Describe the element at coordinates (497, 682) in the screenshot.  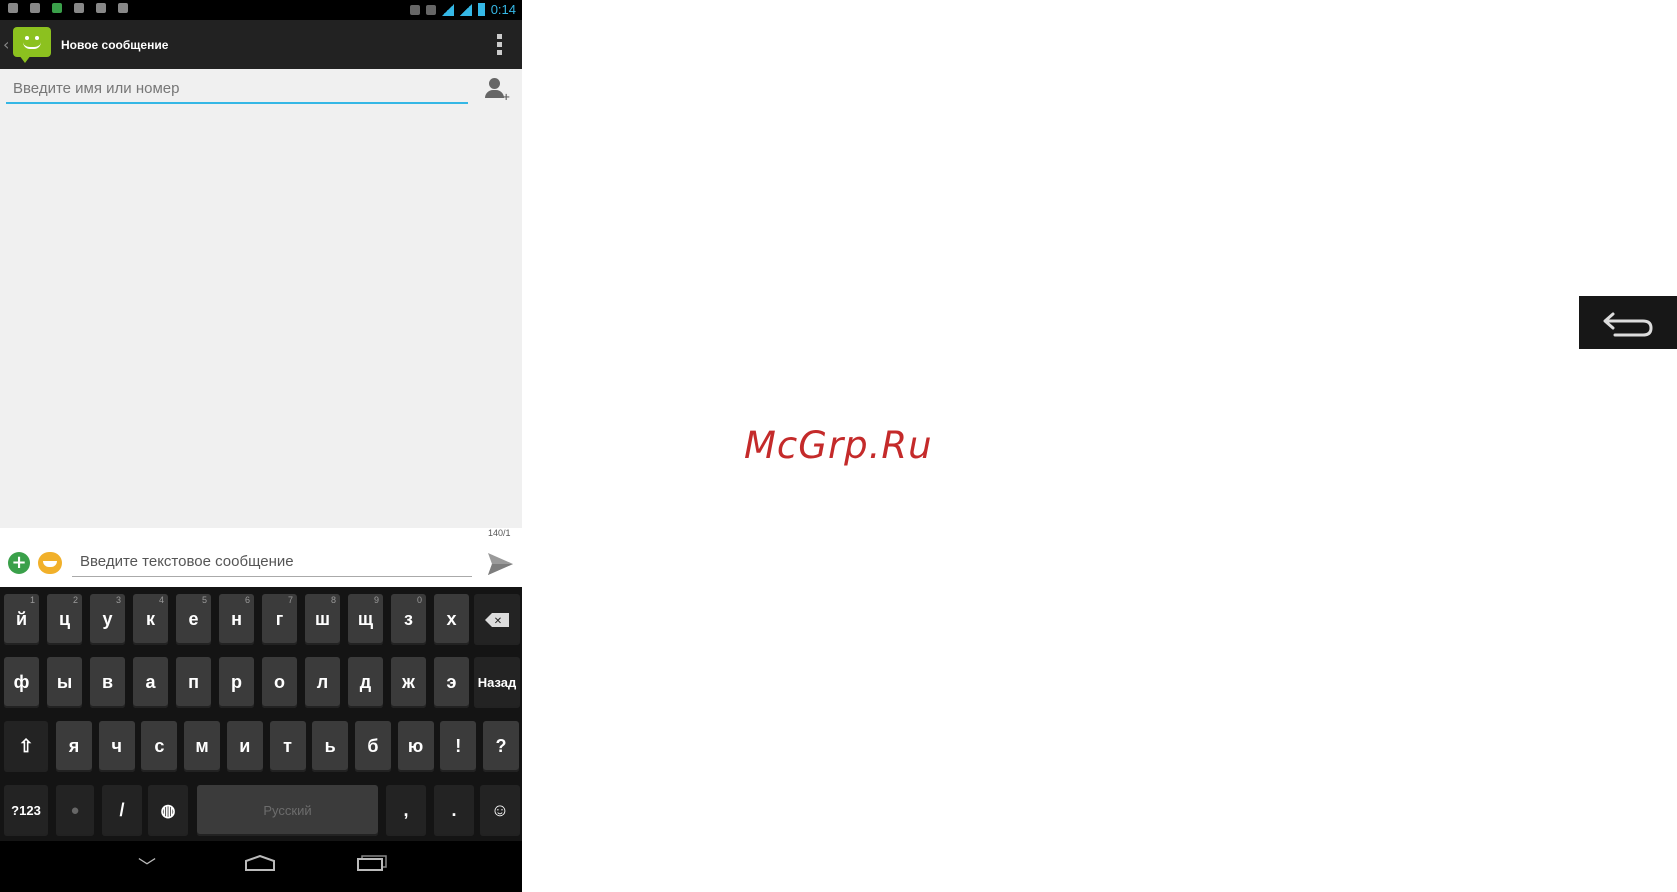
I see `enter-key: Назад` at that location.